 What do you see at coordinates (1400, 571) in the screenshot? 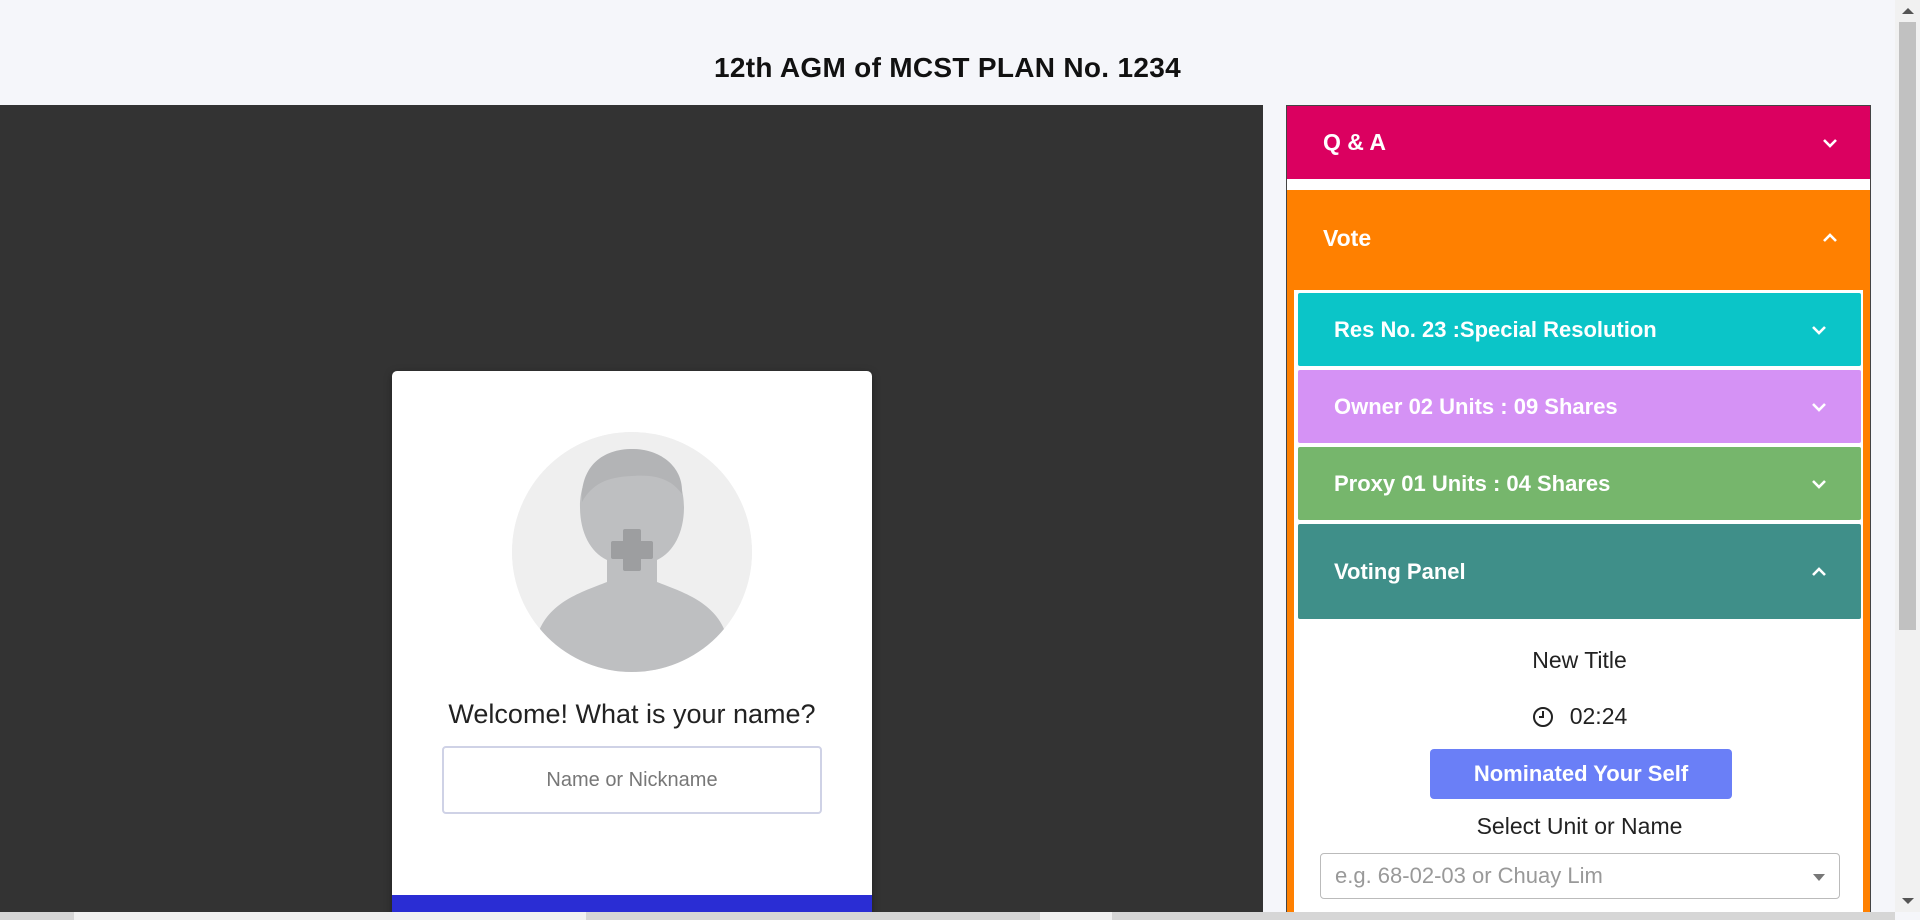
I see `voting-panel-label: Voting Panel` at bounding box center [1400, 571].